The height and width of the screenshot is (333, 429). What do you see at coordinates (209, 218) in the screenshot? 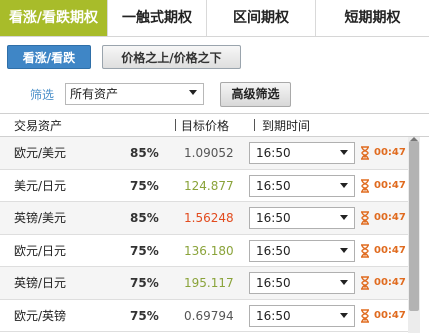
I see `target-price: 1.56248` at bounding box center [209, 218].